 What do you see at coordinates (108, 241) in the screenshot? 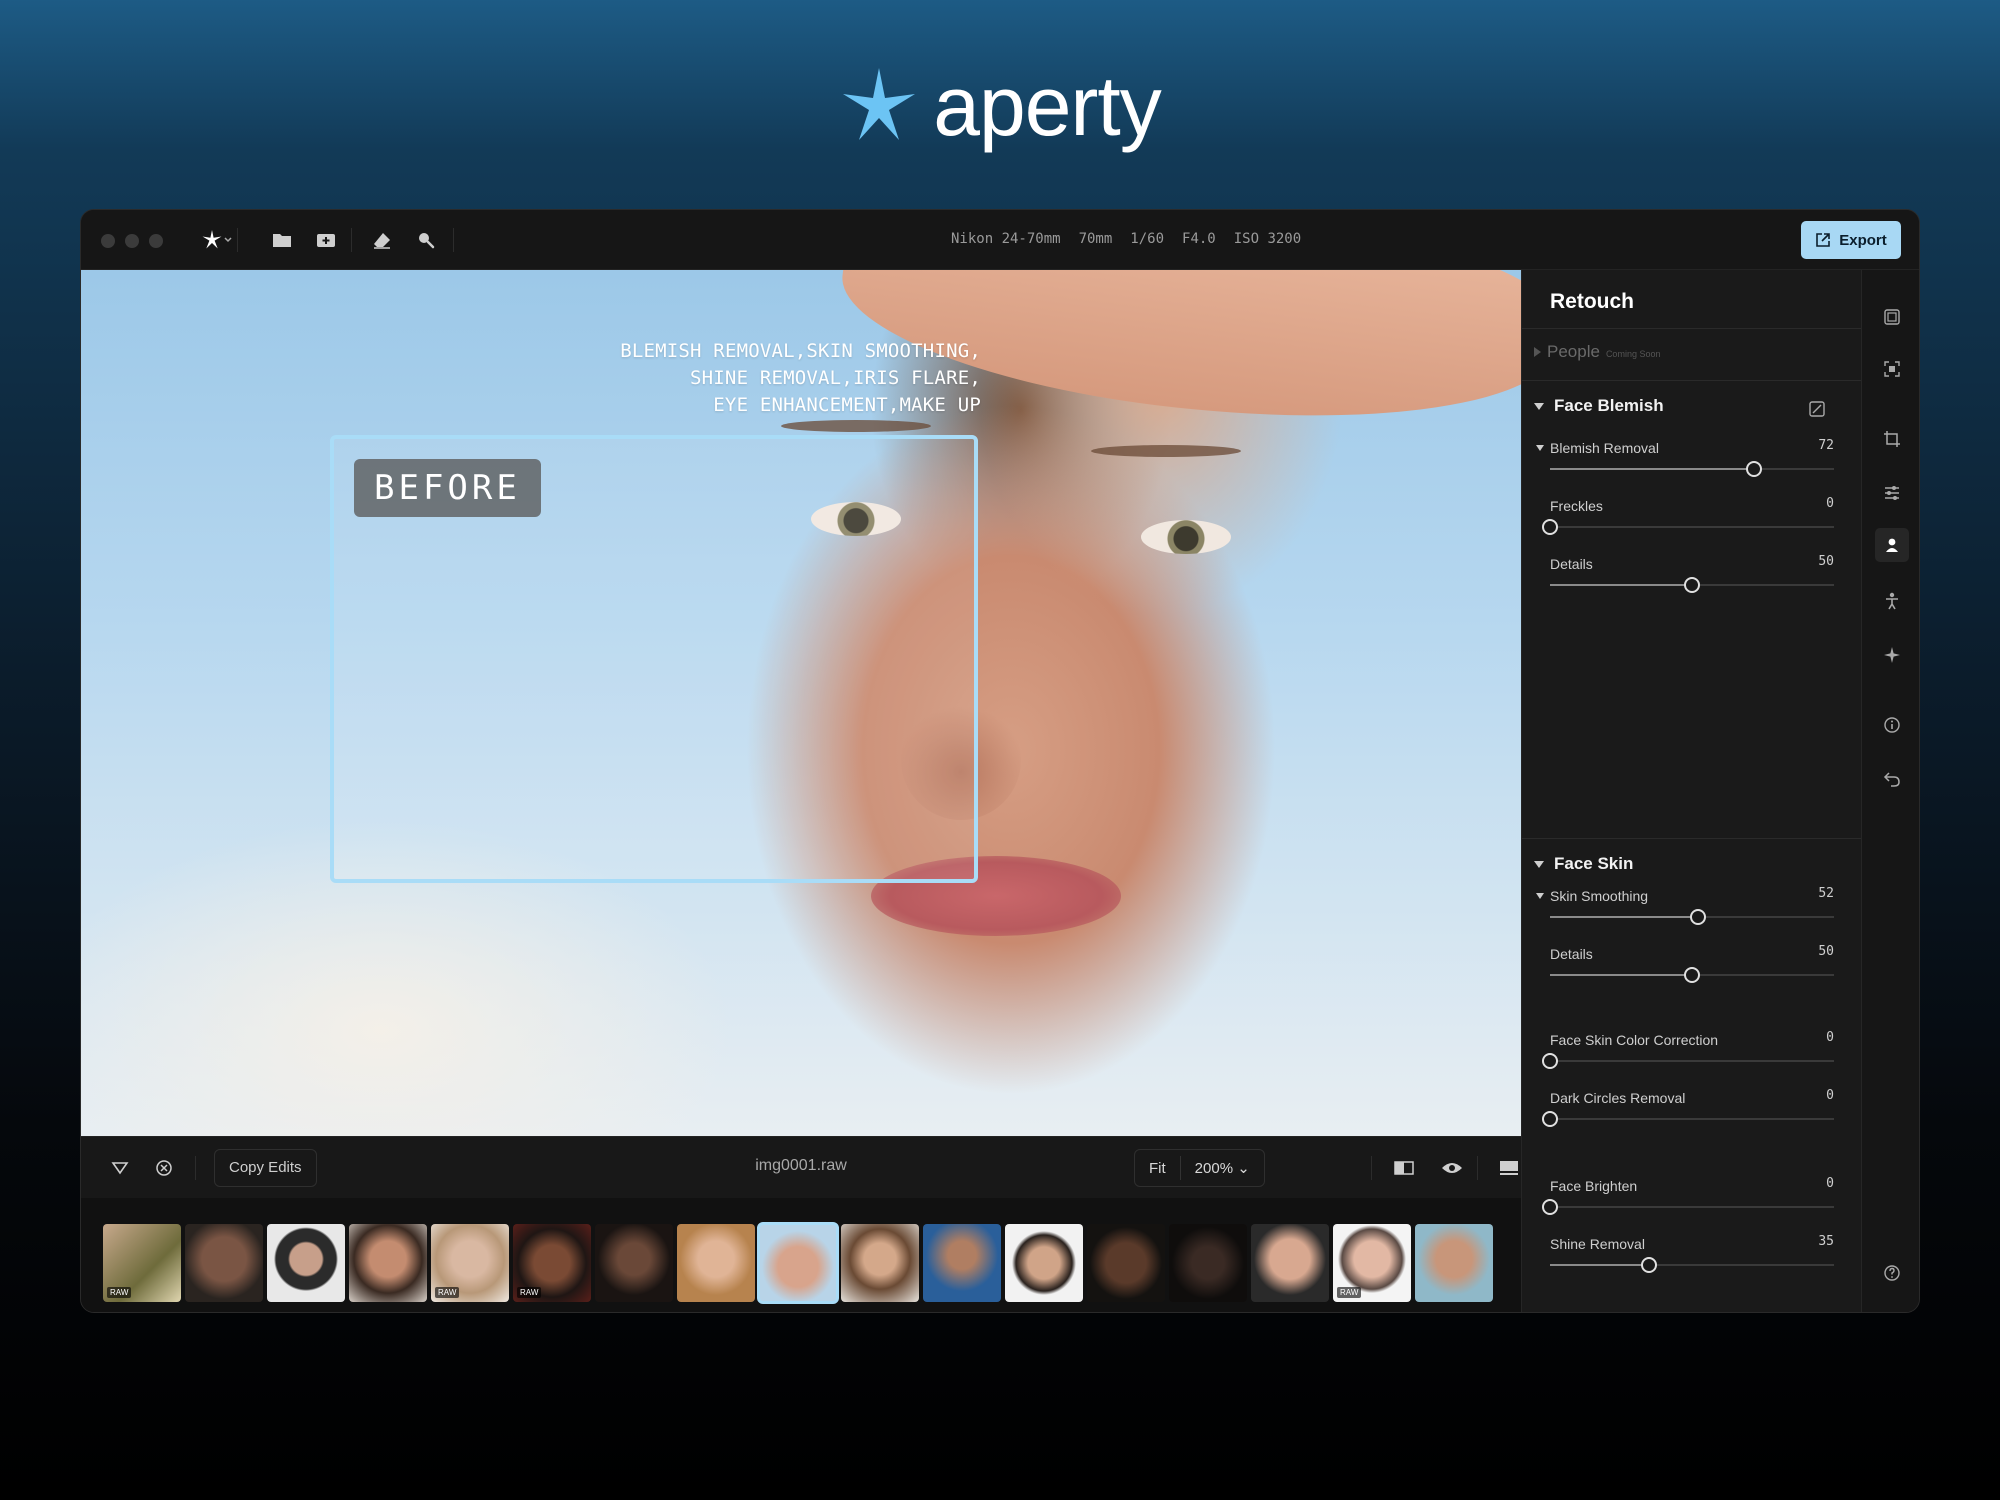
I see `close-window-button` at bounding box center [108, 241].